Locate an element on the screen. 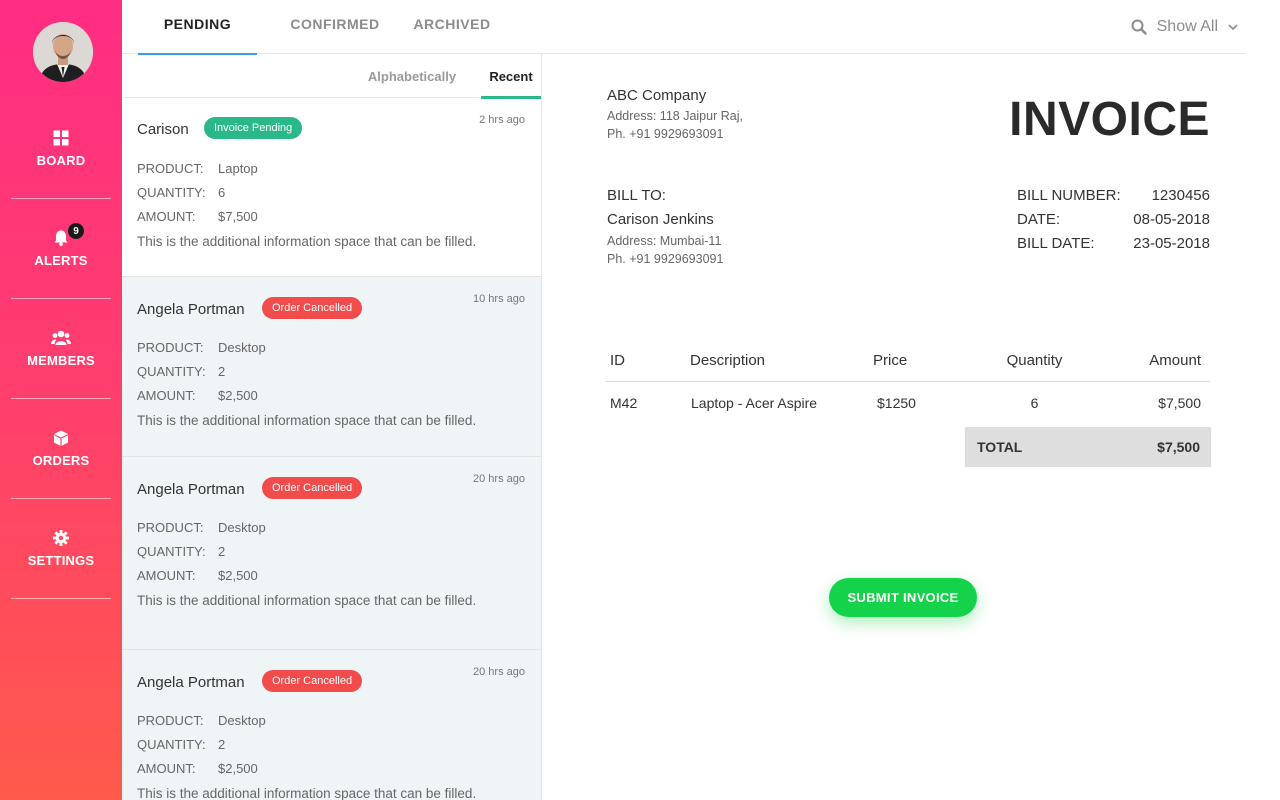  product-value: Desktop is located at coordinates (242, 347).